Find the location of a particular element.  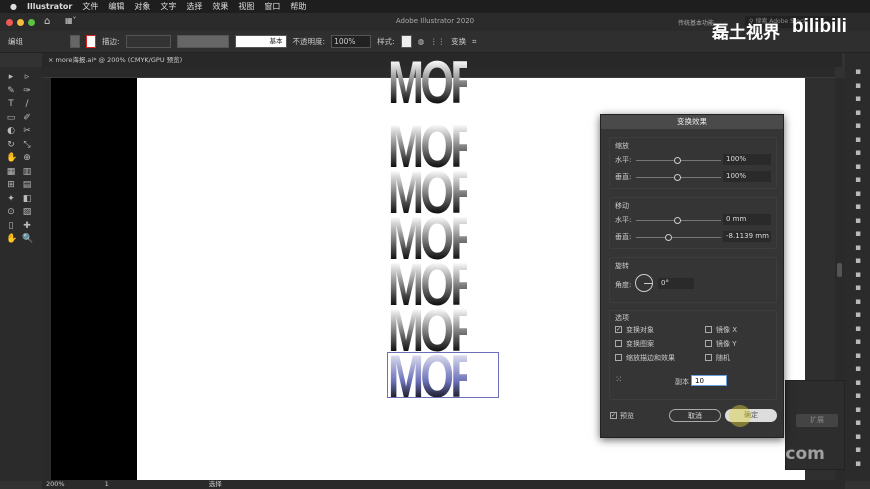

move-h-input: 0 mm is located at coordinates (747, 219).